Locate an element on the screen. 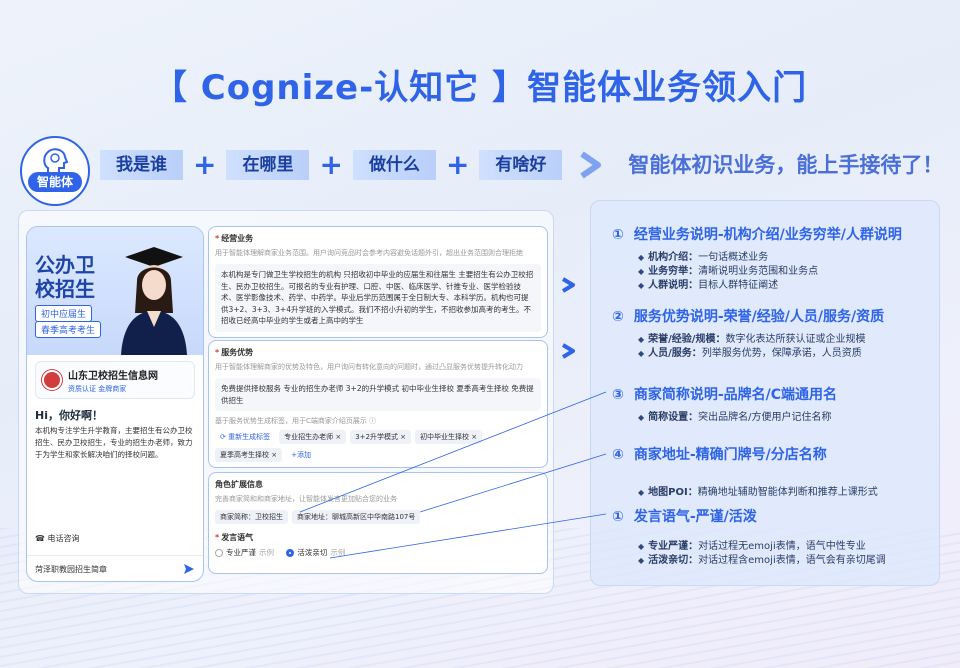  chat-input: 菏泽职教园招生简章 is located at coordinates (115, 568).